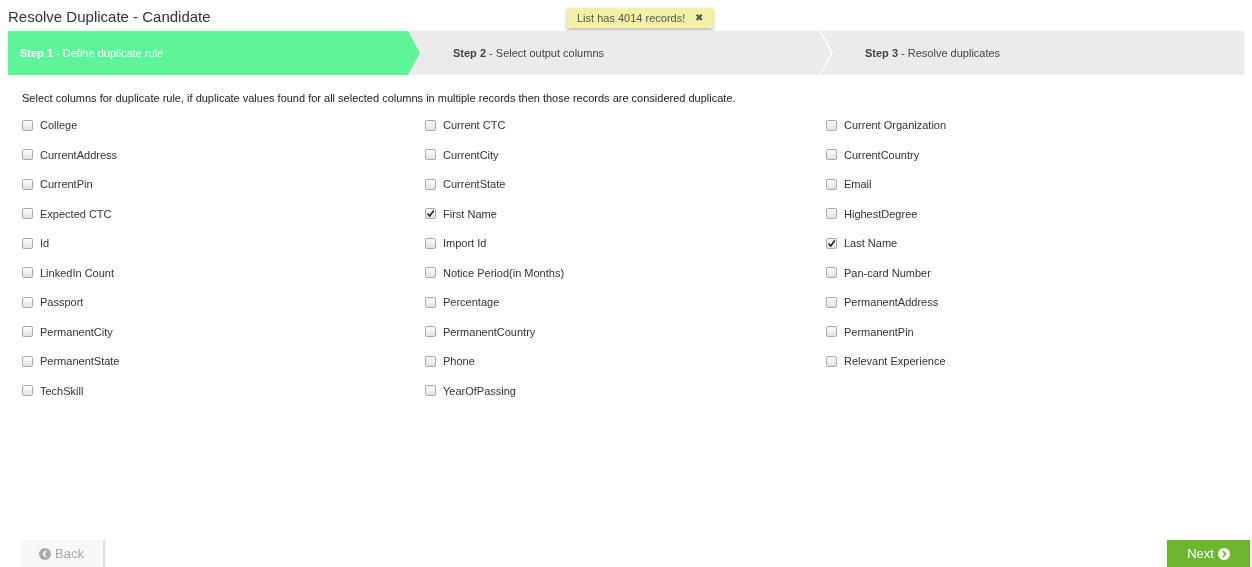 The width and height of the screenshot is (1252, 567). What do you see at coordinates (699, 18) in the screenshot?
I see `close-button: ✖` at bounding box center [699, 18].